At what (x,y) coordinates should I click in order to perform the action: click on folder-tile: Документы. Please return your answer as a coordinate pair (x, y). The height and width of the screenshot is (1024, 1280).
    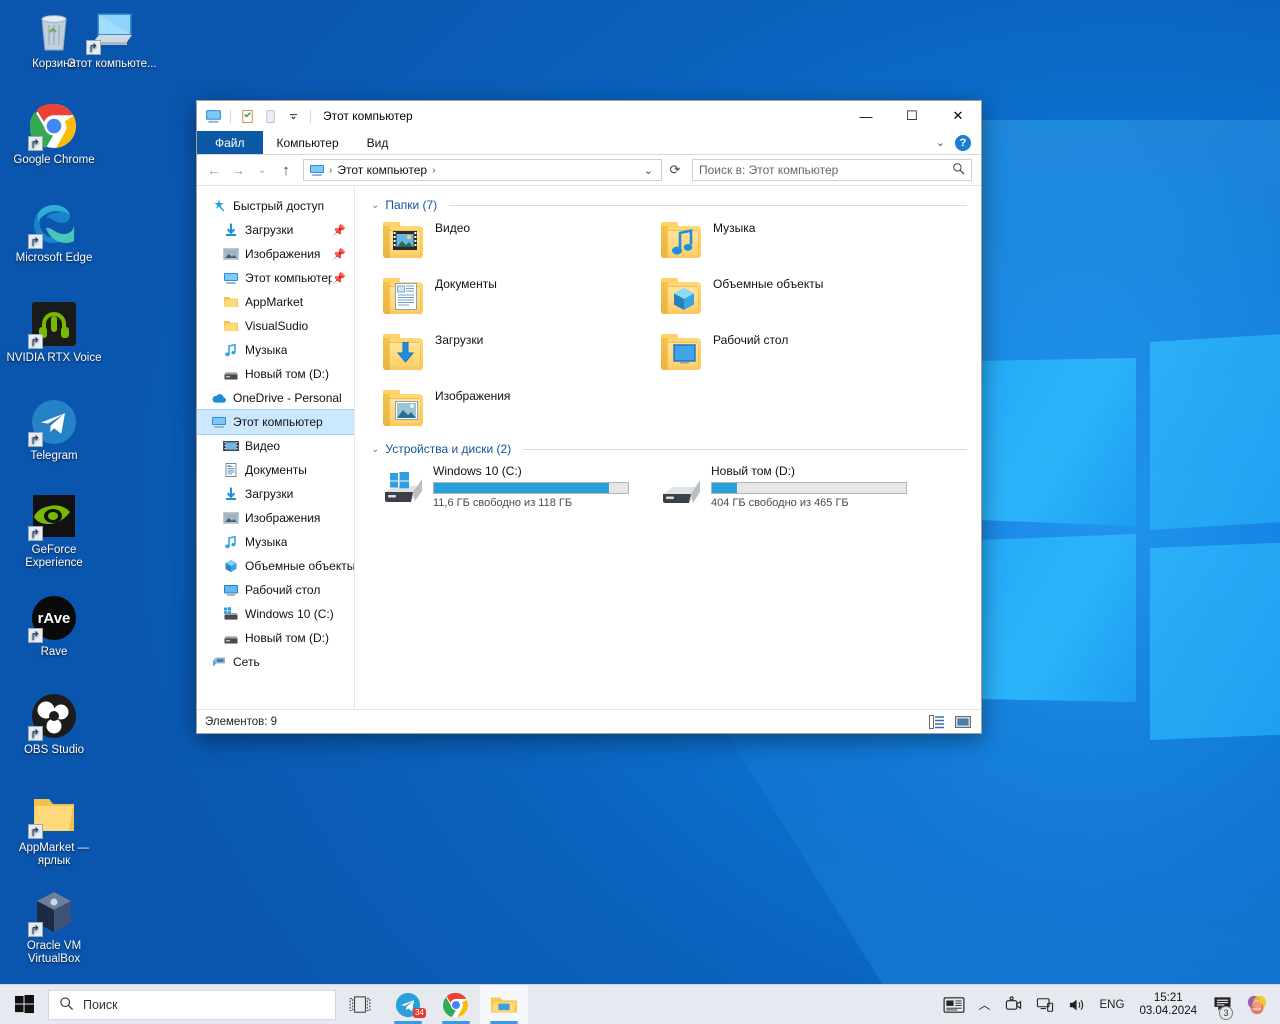
    Looking at the image, I should click on (514, 297).